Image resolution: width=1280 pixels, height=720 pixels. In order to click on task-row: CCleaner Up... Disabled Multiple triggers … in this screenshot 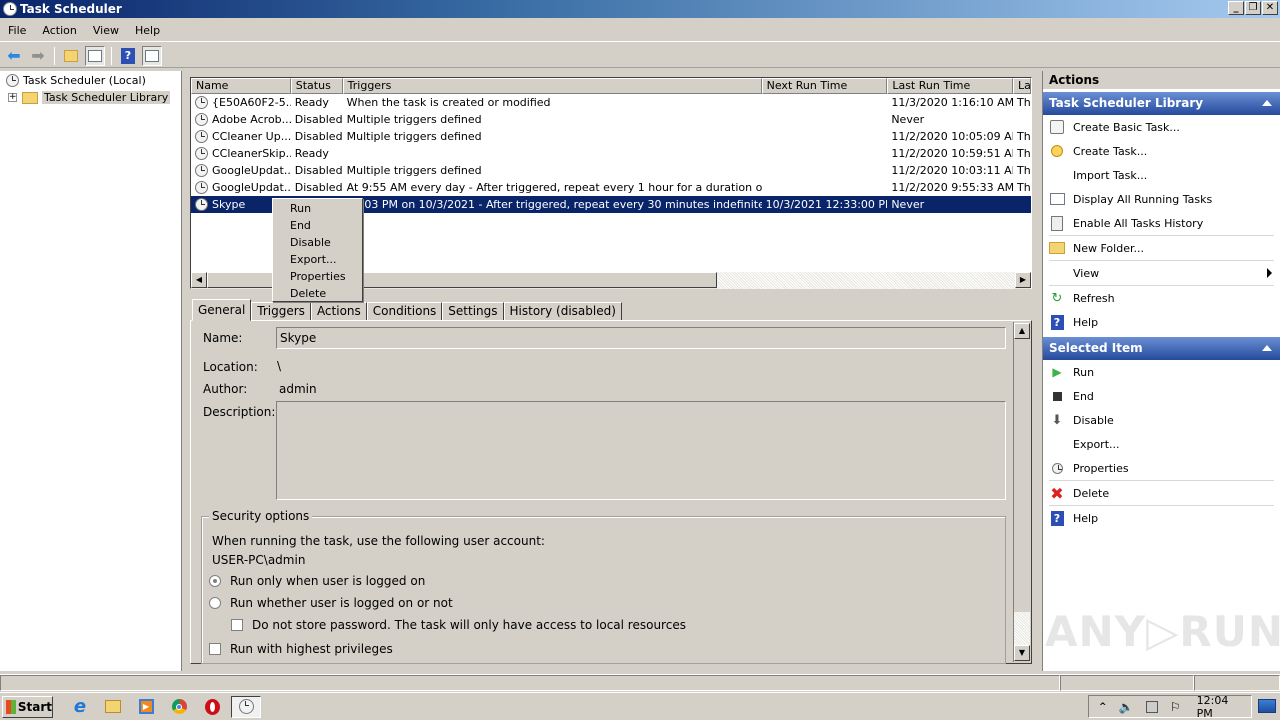, I will do `click(611, 136)`.